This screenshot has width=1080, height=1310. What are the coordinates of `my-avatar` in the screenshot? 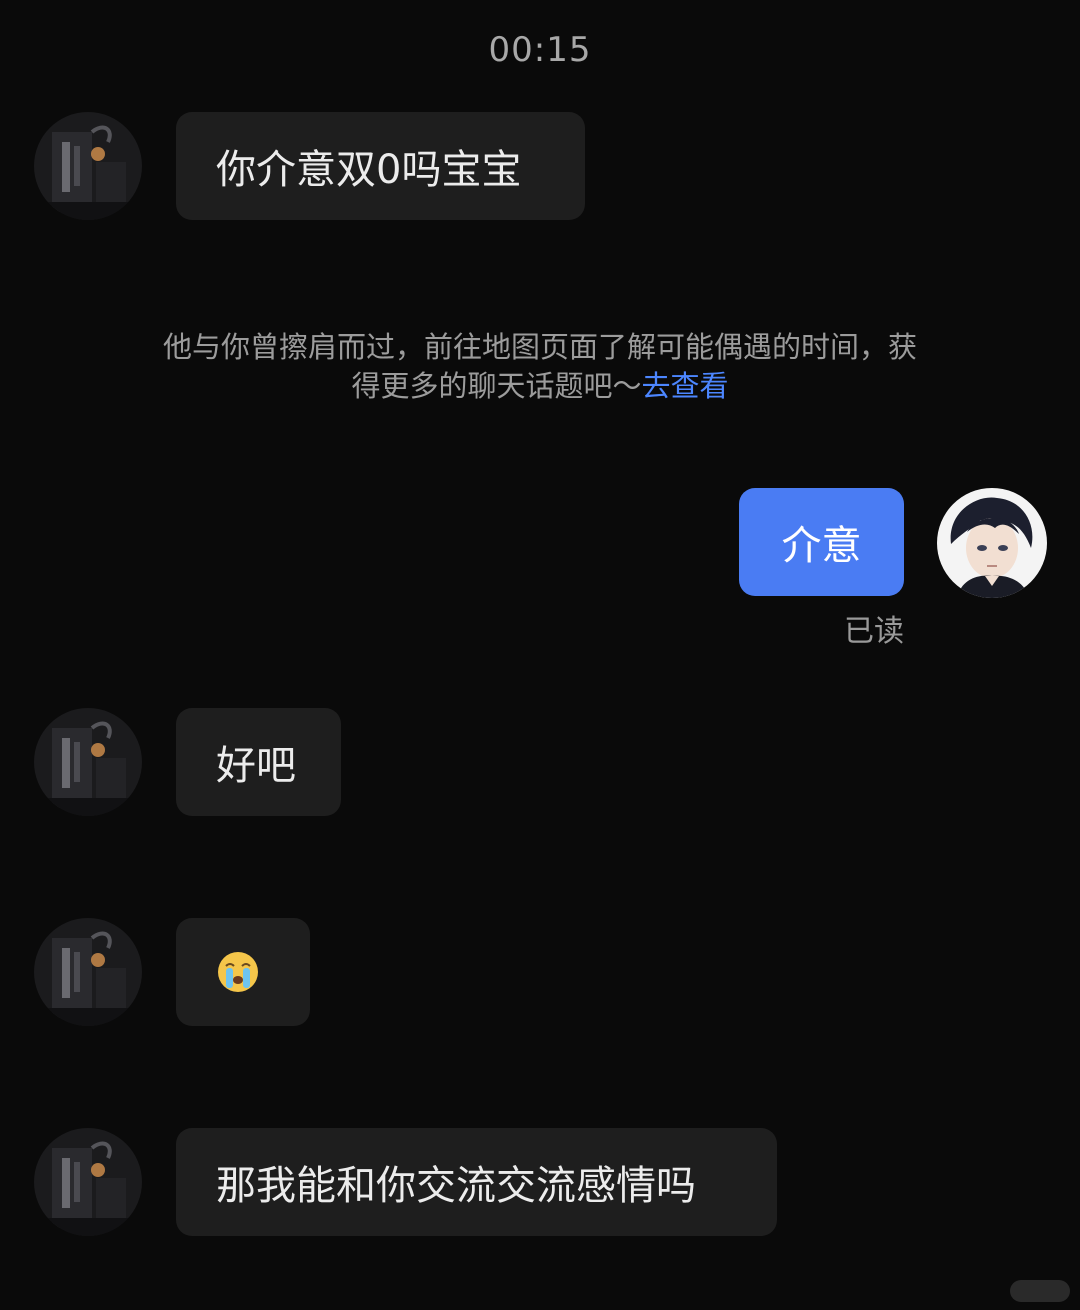 It's located at (992, 543).